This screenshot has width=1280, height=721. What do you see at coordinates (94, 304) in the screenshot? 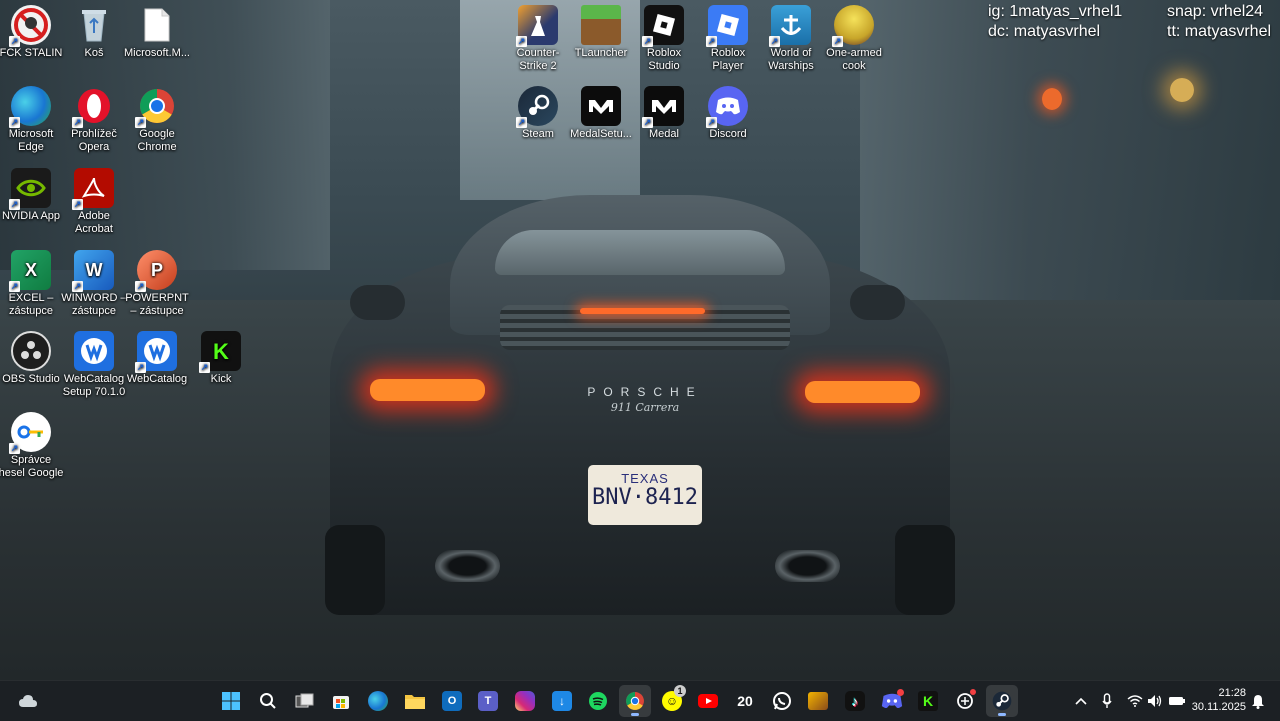
I see `icon-label: WINWORD – zástupce` at bounding box center [94, 304].